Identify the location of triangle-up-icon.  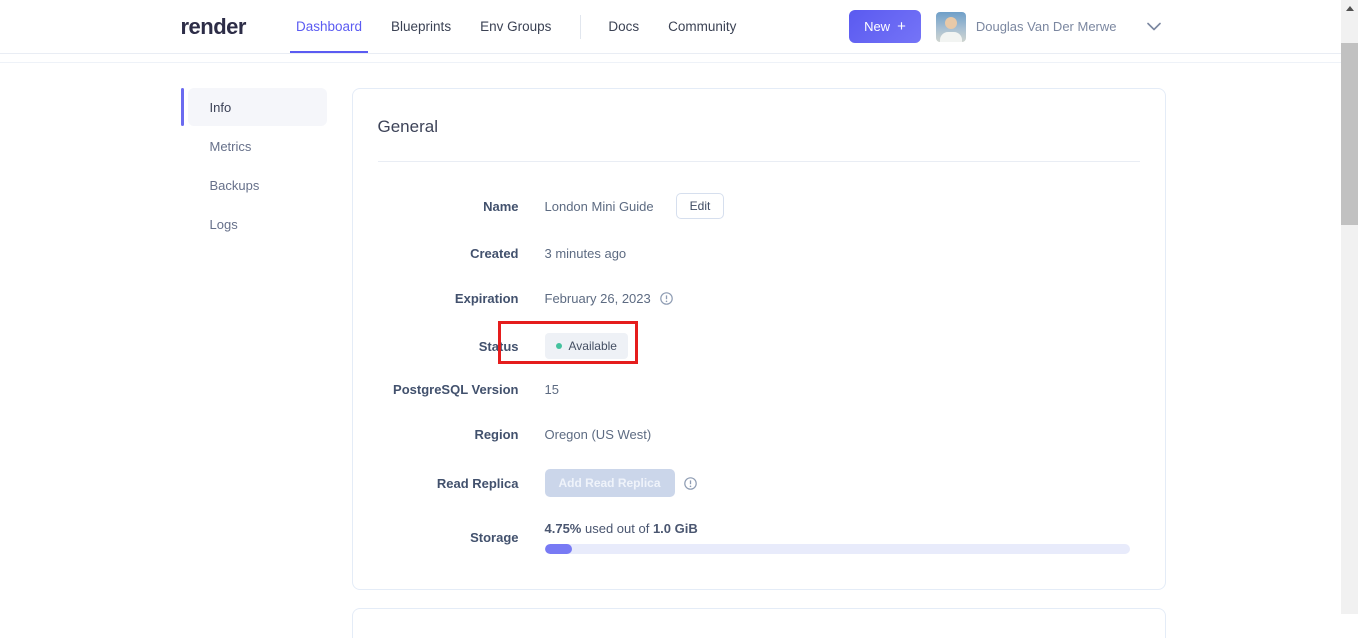
(1349, 8).